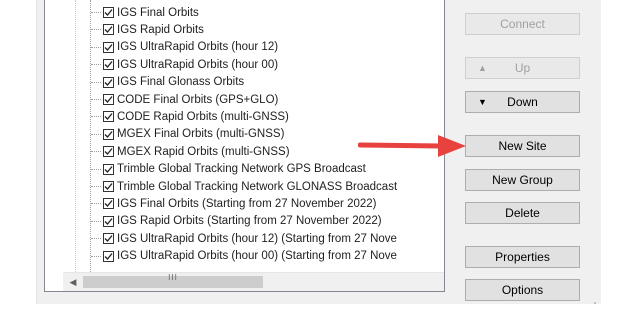  What do you see at coordinates (73, 282) in the screenshot?
I see `scroll-left-arrow-icon: ◀` at bounding box center [73, 282].